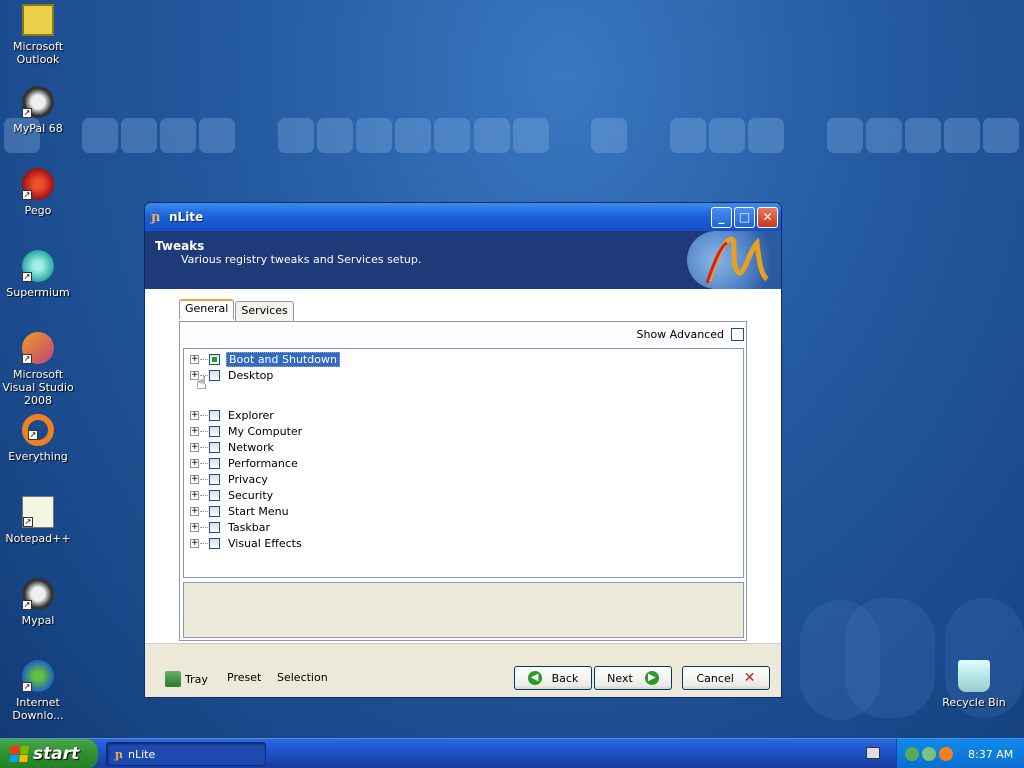 The height and width of the screenshot is (768, 1024). Describe the element at coordinates (767, 217) in the screenshot. I see `close-button: ✕` at that location.